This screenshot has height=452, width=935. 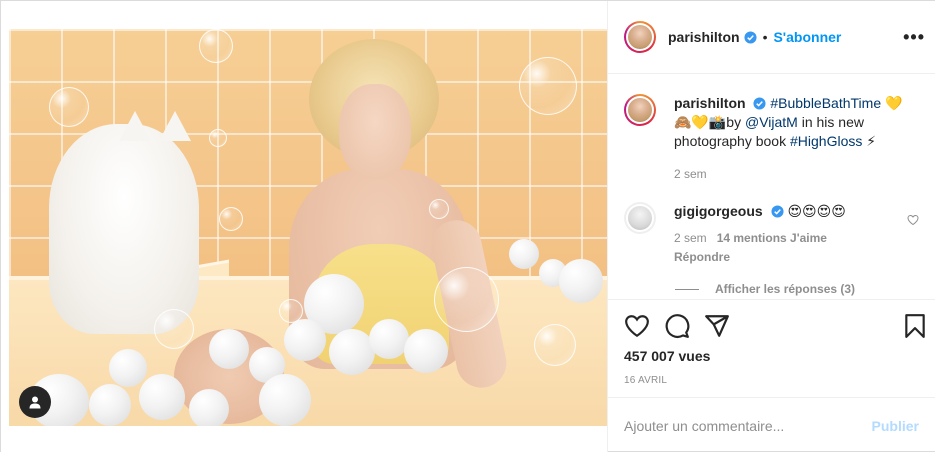 What do you see at coordinates (772, 238) in the screenshot?
I see `comment-likes: 14 mentions J'aime` at bounding box center [772, 238].